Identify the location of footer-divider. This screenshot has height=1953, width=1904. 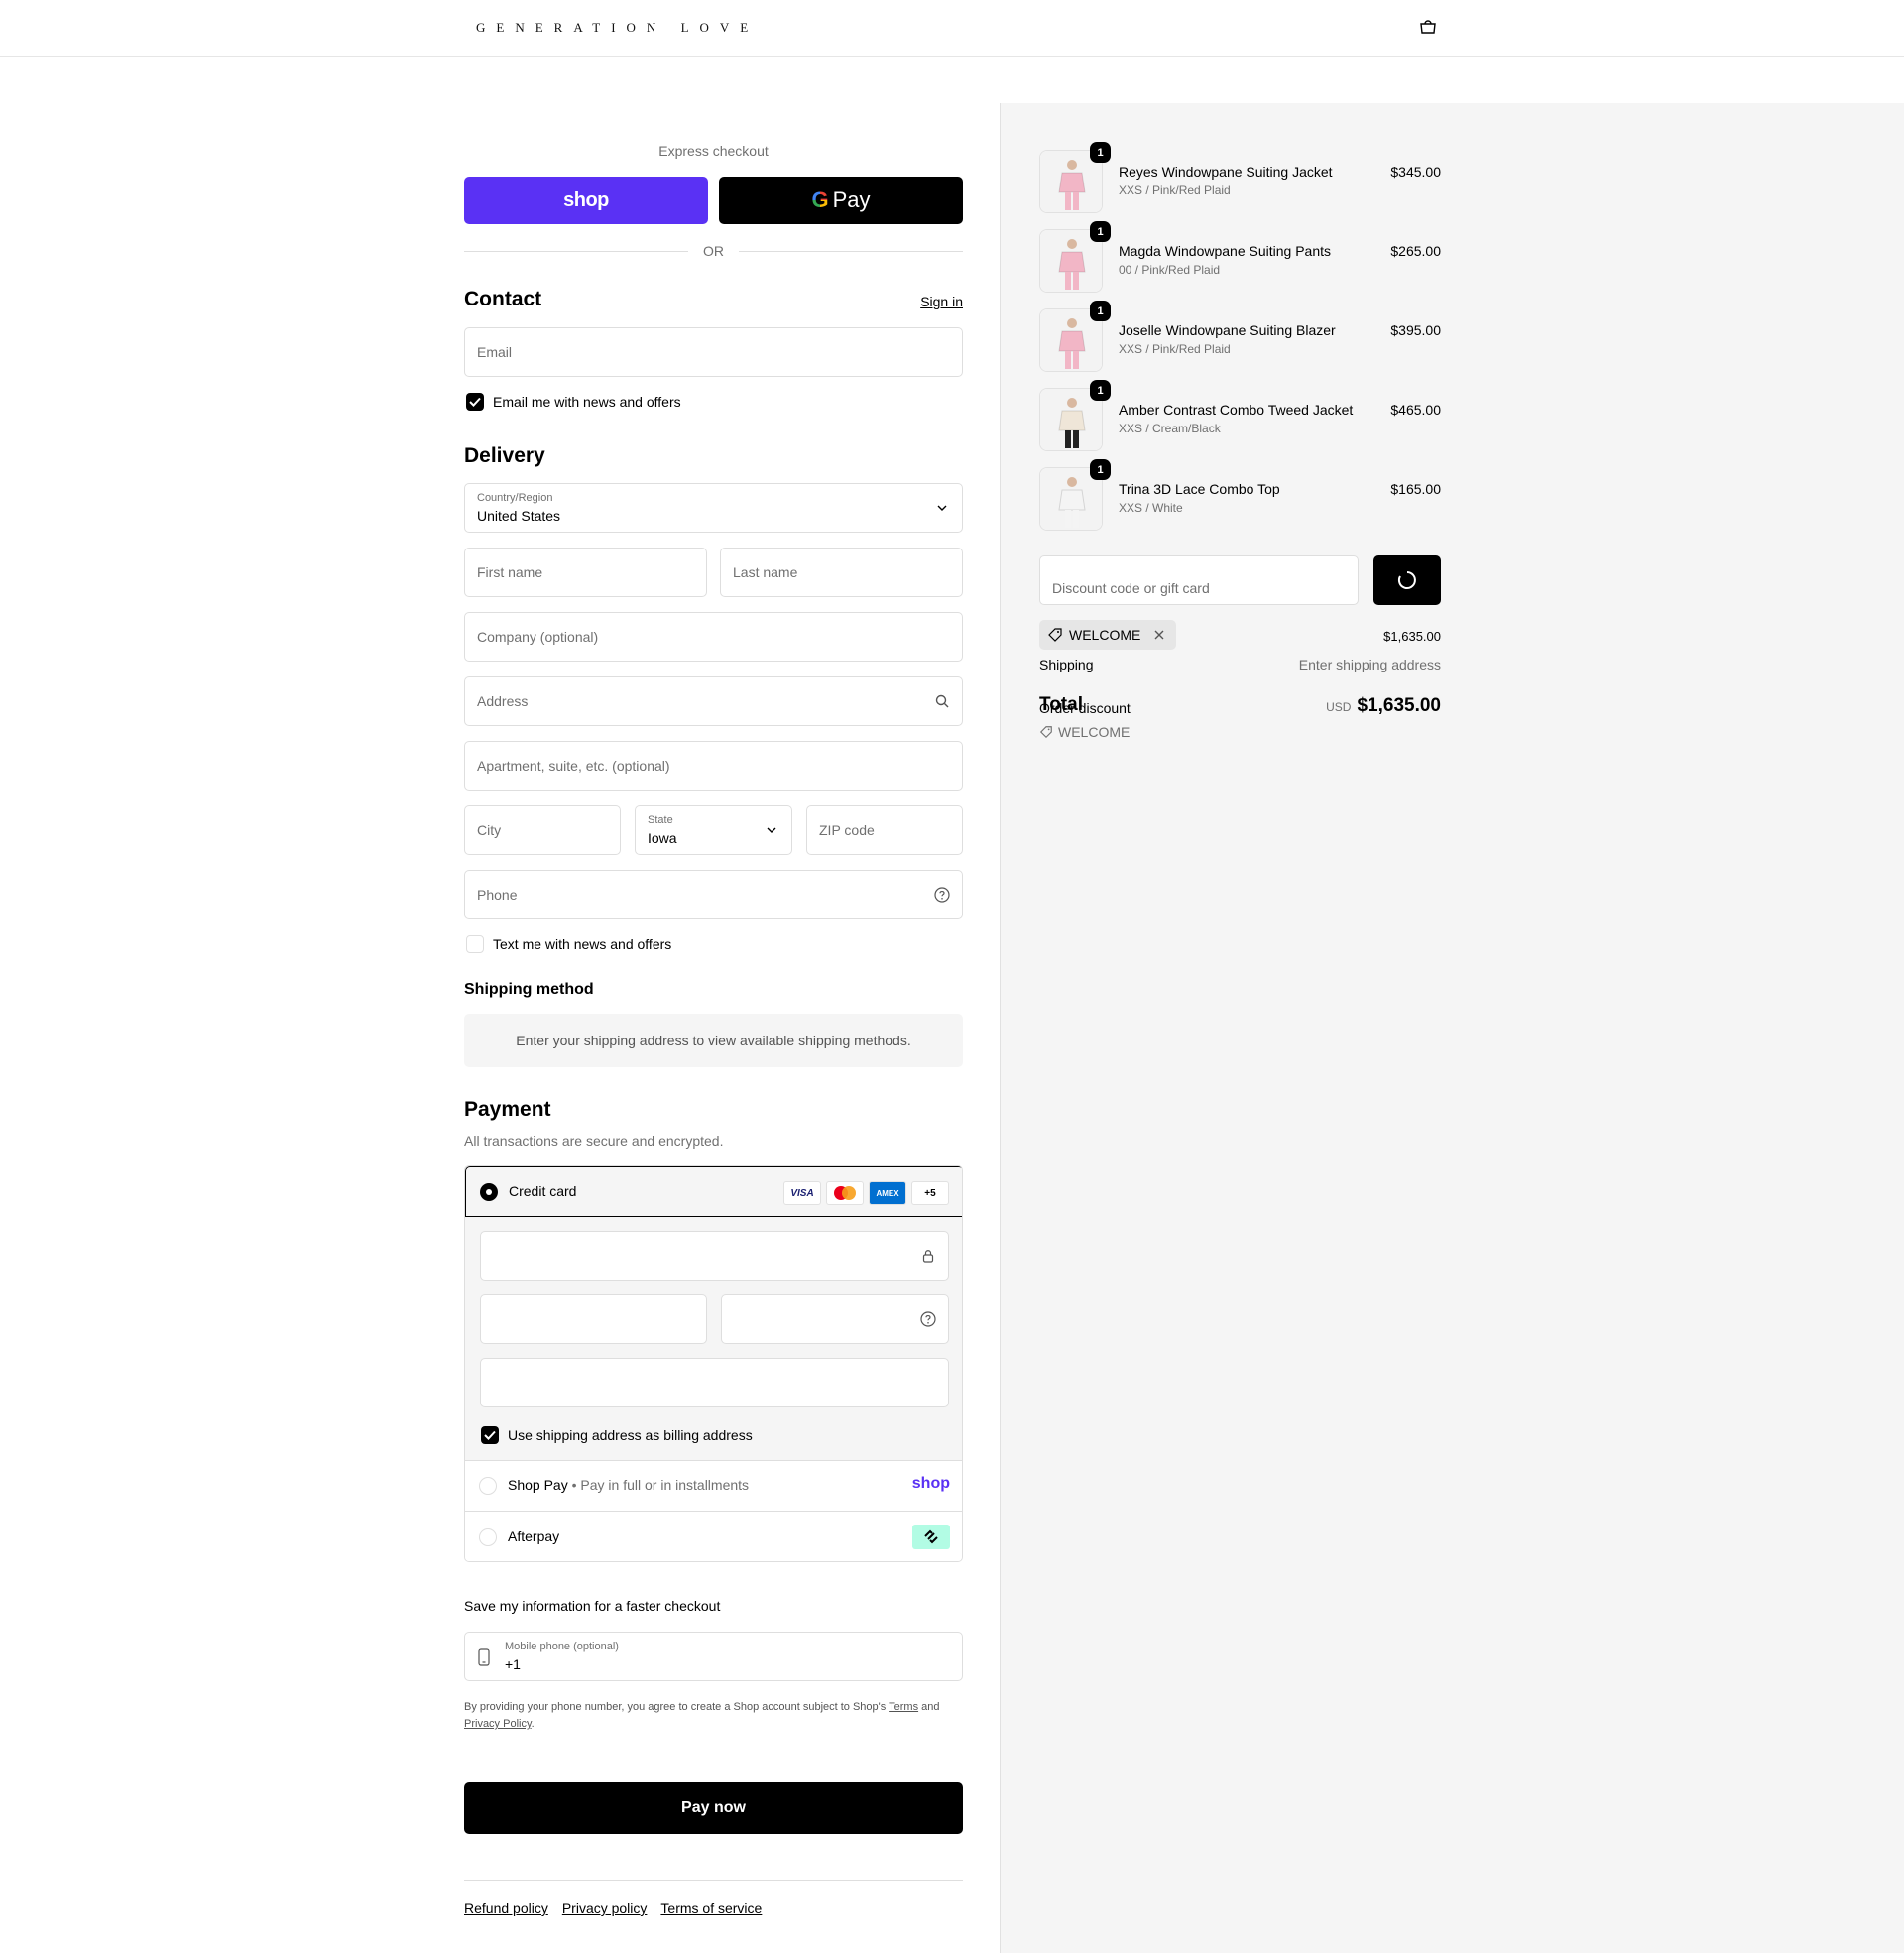
(713, 1880).